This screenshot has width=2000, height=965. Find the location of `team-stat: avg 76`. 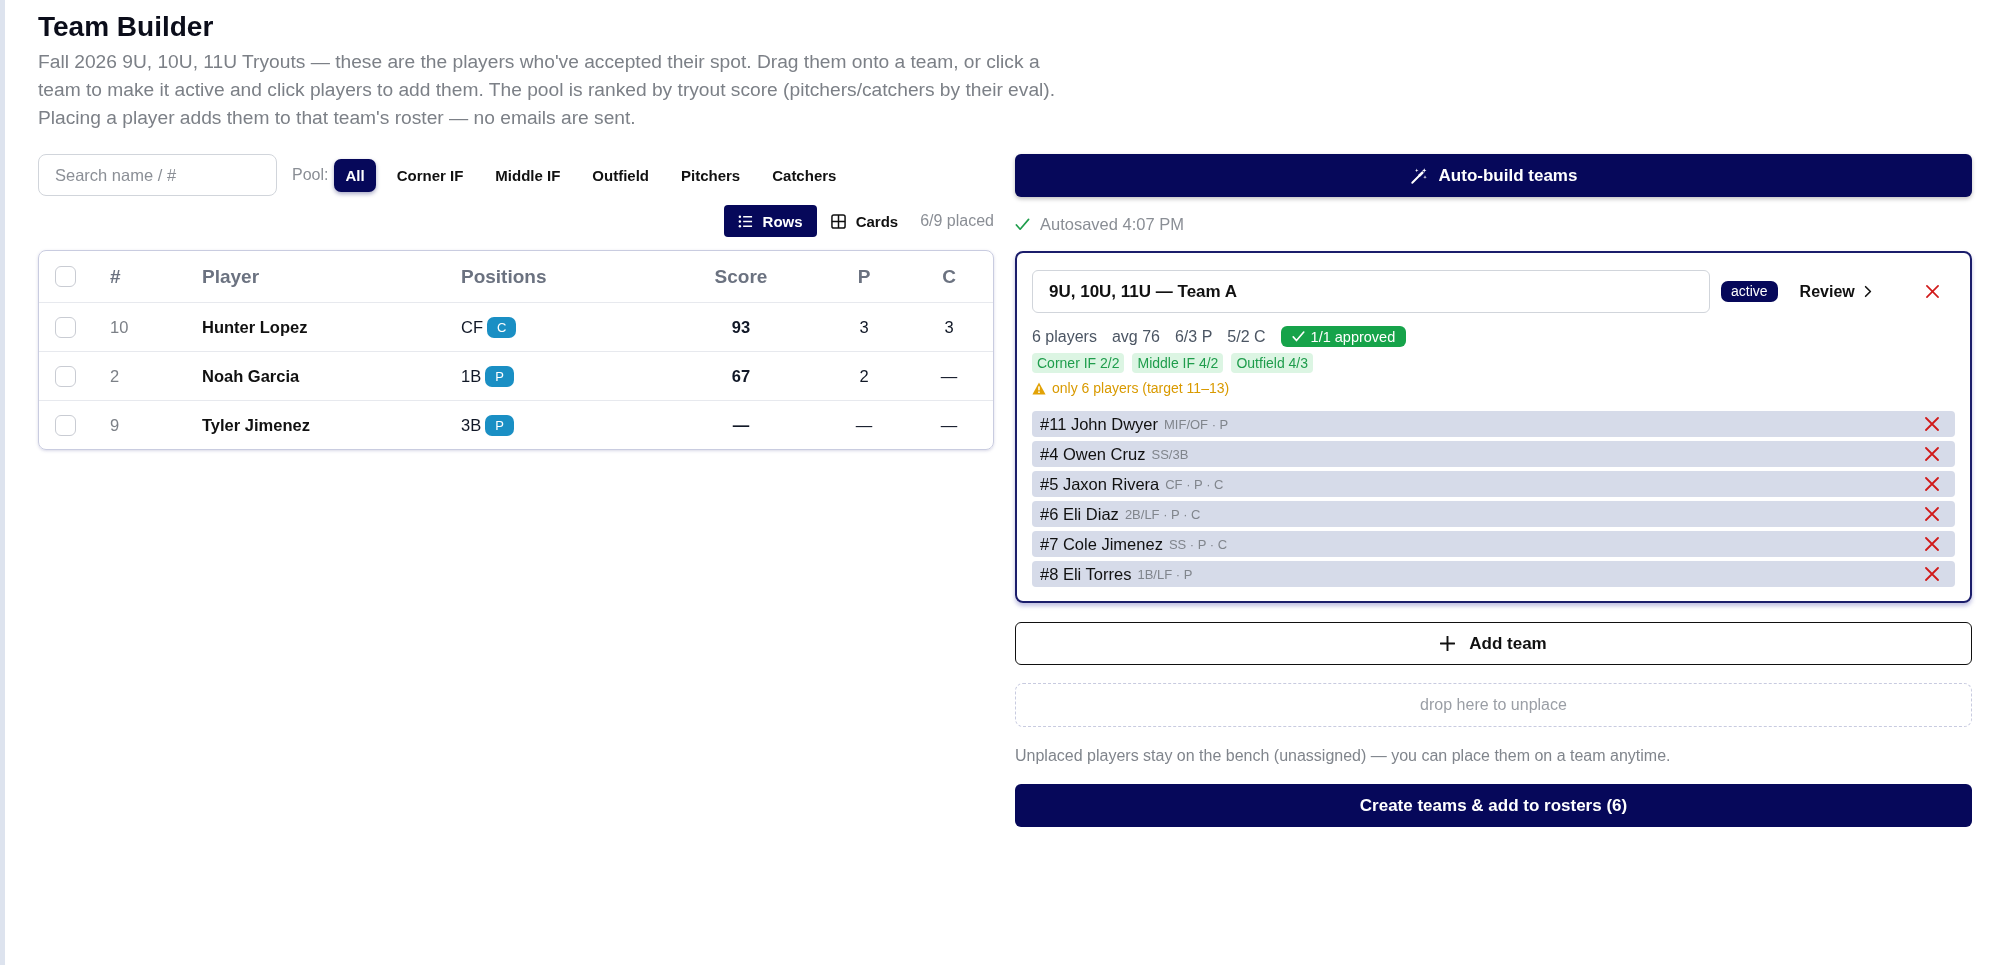

team-stat: avg 76 is located at coordinates (1135, 336).